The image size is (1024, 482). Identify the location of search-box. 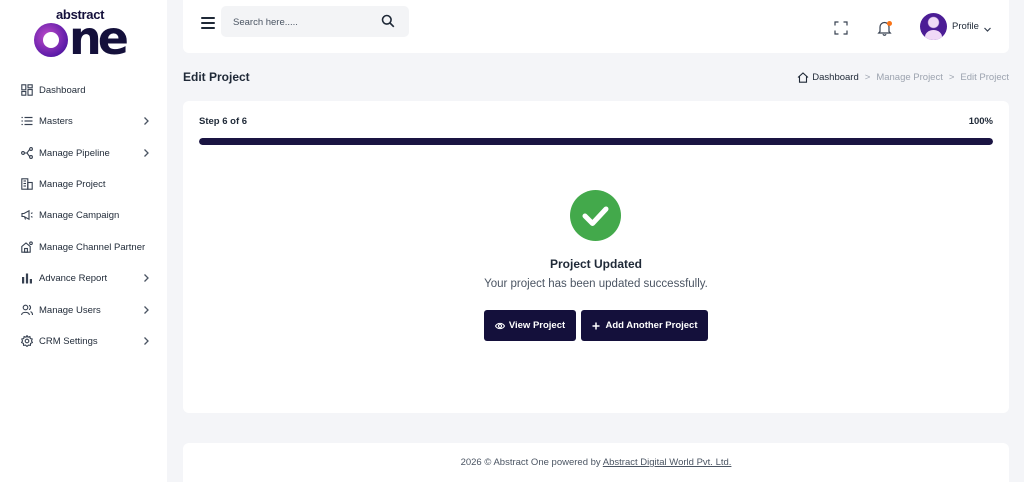
(315, 21).